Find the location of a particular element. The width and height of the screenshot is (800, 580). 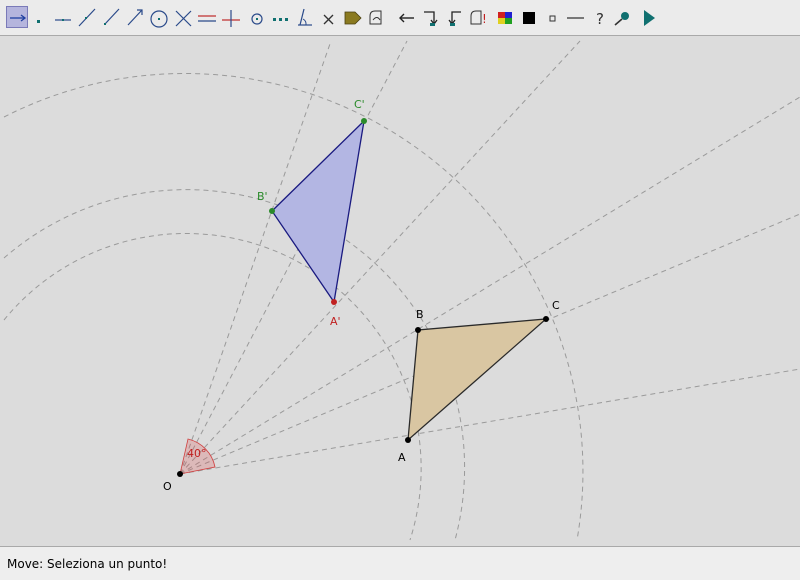

line-style-icon is located at coordinates (575, 17).